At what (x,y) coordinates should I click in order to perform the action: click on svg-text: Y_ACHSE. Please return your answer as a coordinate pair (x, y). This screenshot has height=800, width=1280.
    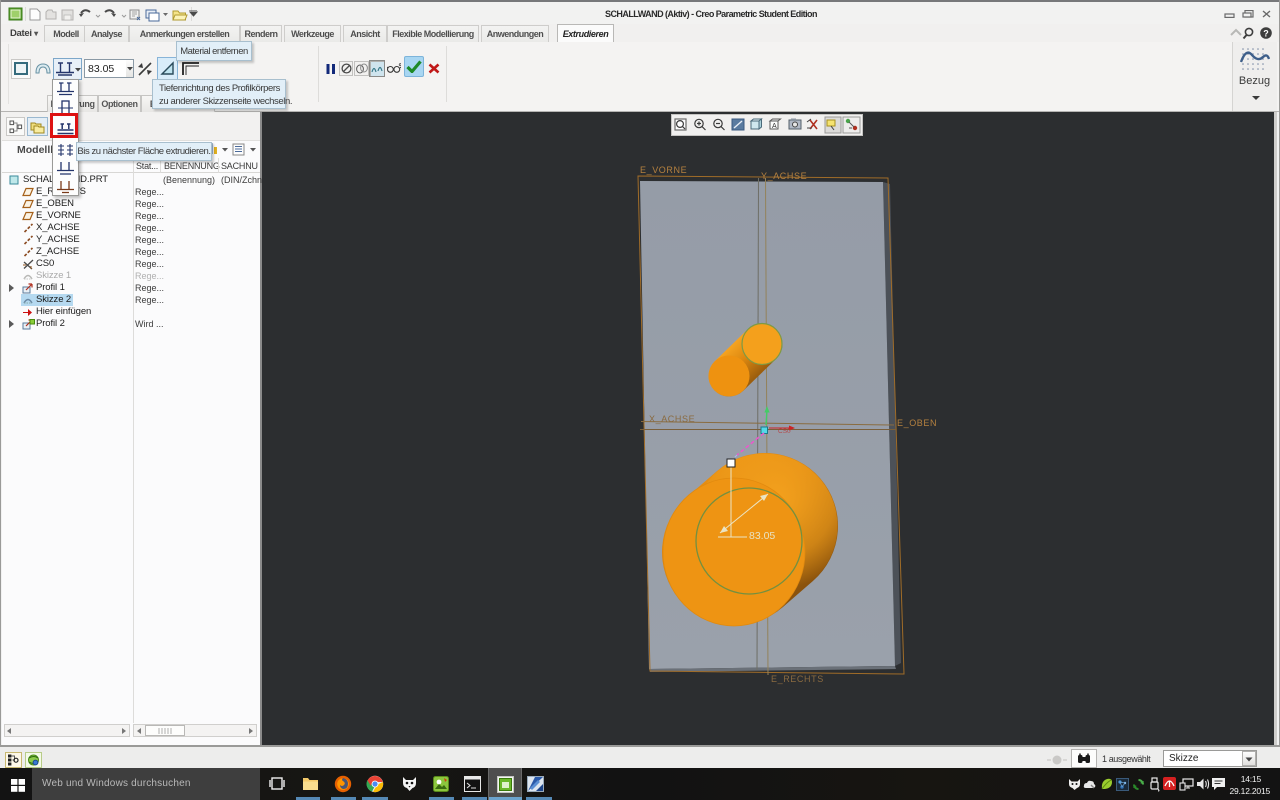
    Looking at the image, I should click on (784, 176).